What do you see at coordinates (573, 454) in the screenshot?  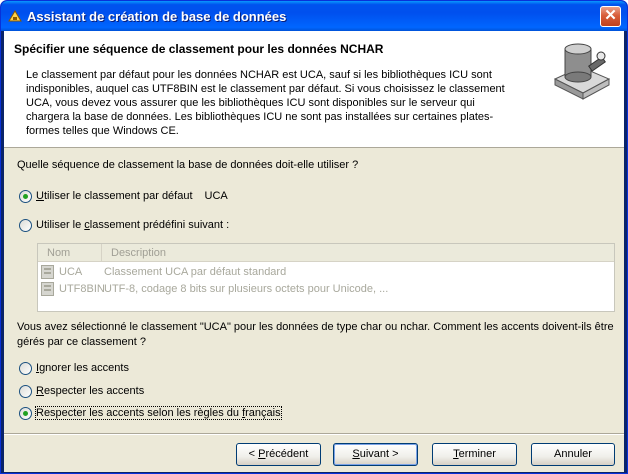 I see `cancel-button: Annuler` at bounding box center [573, 454].